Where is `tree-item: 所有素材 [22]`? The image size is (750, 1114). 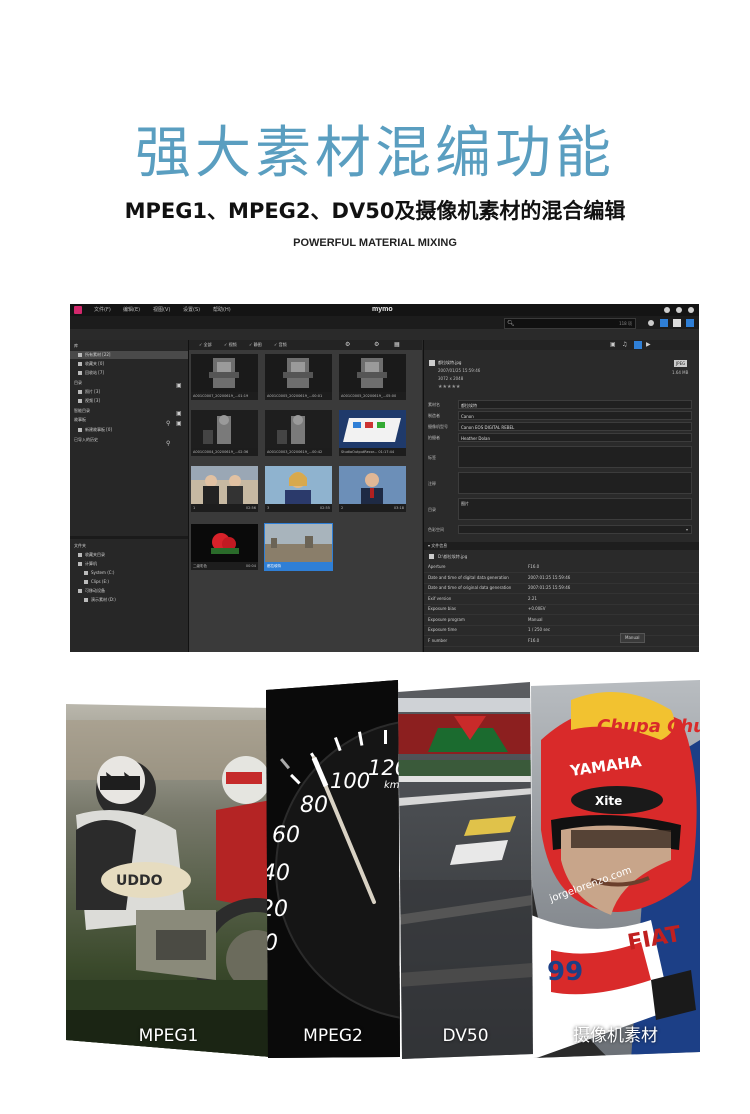
tree-item: 所有素材 [22] is located at coordinates (129, 355).